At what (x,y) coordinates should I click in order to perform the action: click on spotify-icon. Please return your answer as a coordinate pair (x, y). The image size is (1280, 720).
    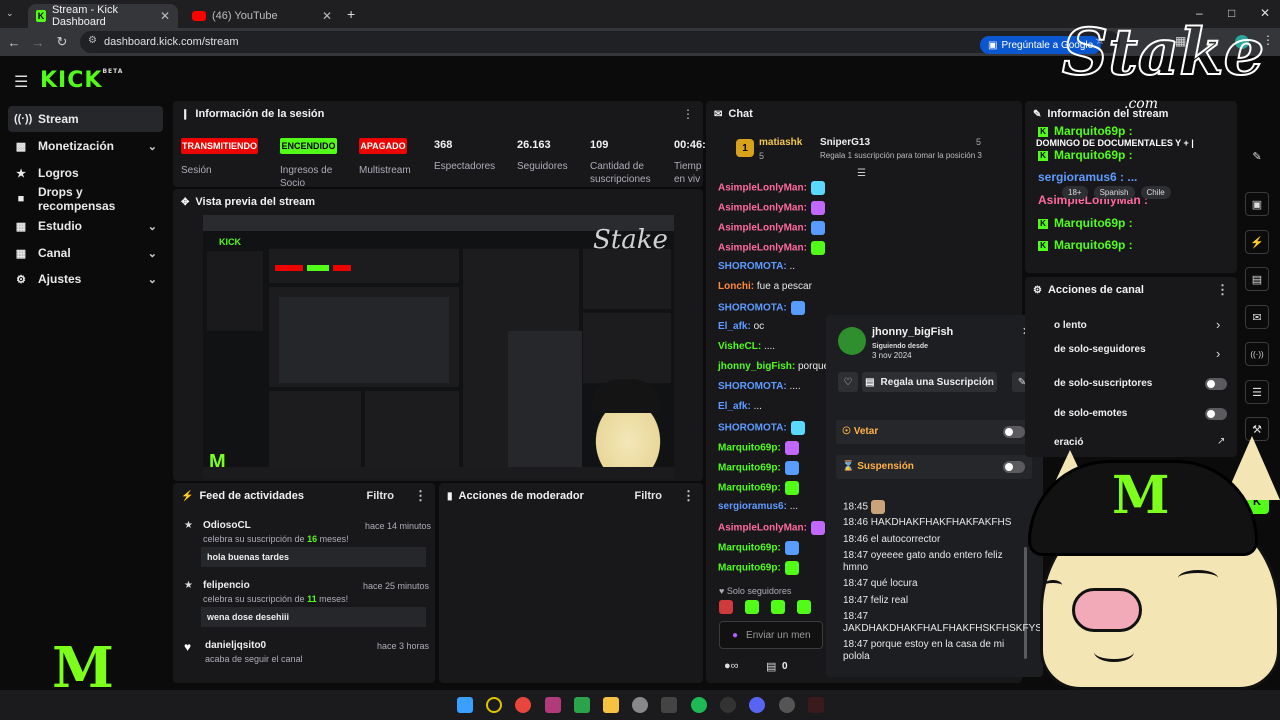
    Looking at the image, I should click on (699, 705).